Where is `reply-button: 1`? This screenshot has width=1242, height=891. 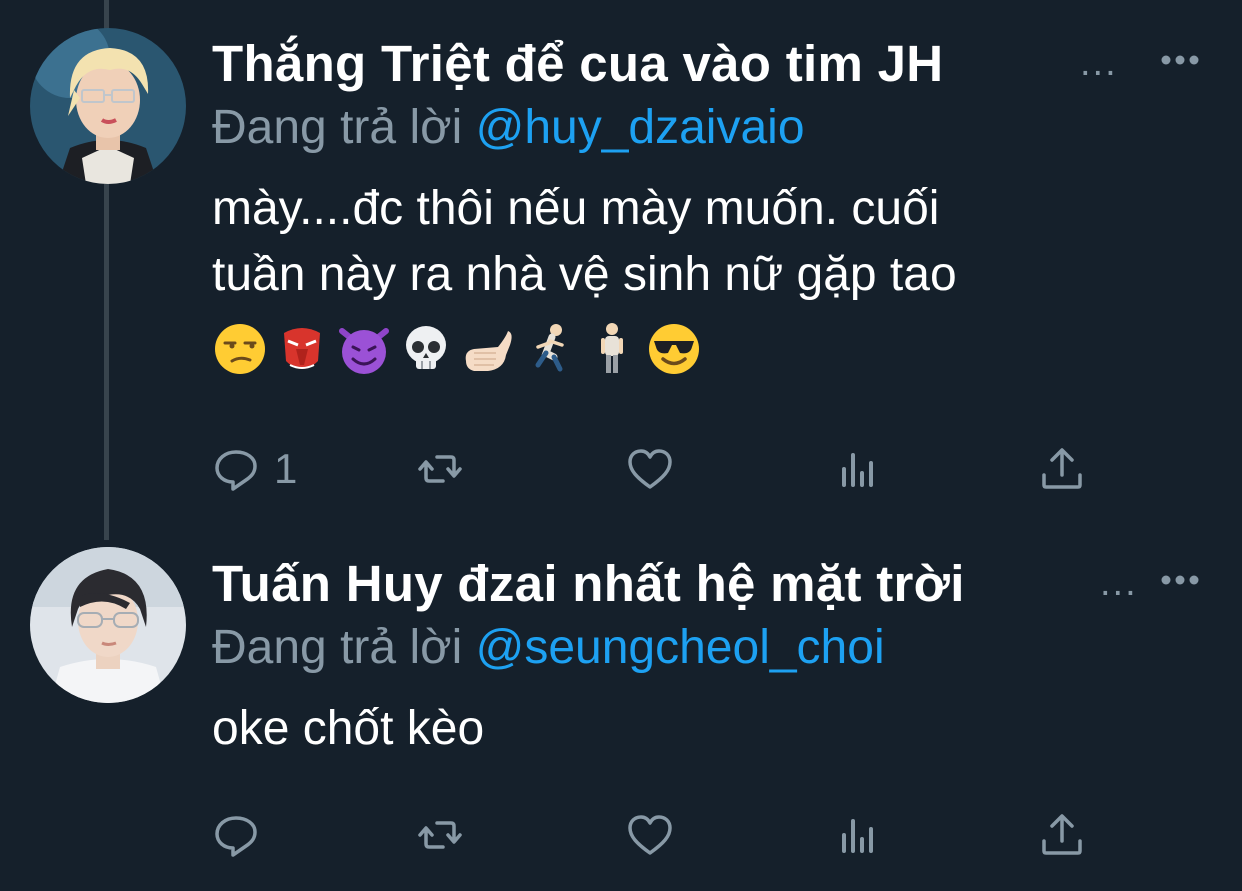 reply-button: 1 is located at coordinates (254, 469).